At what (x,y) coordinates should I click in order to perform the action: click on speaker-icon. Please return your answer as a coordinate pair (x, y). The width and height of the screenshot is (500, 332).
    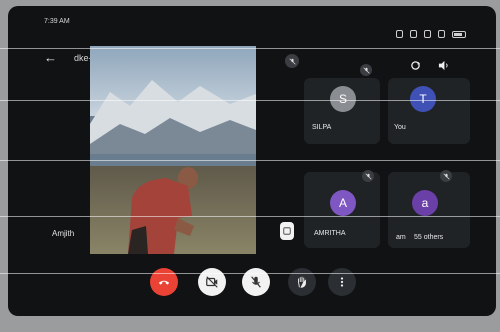
    Looking at the image, I should click on (443, 65).